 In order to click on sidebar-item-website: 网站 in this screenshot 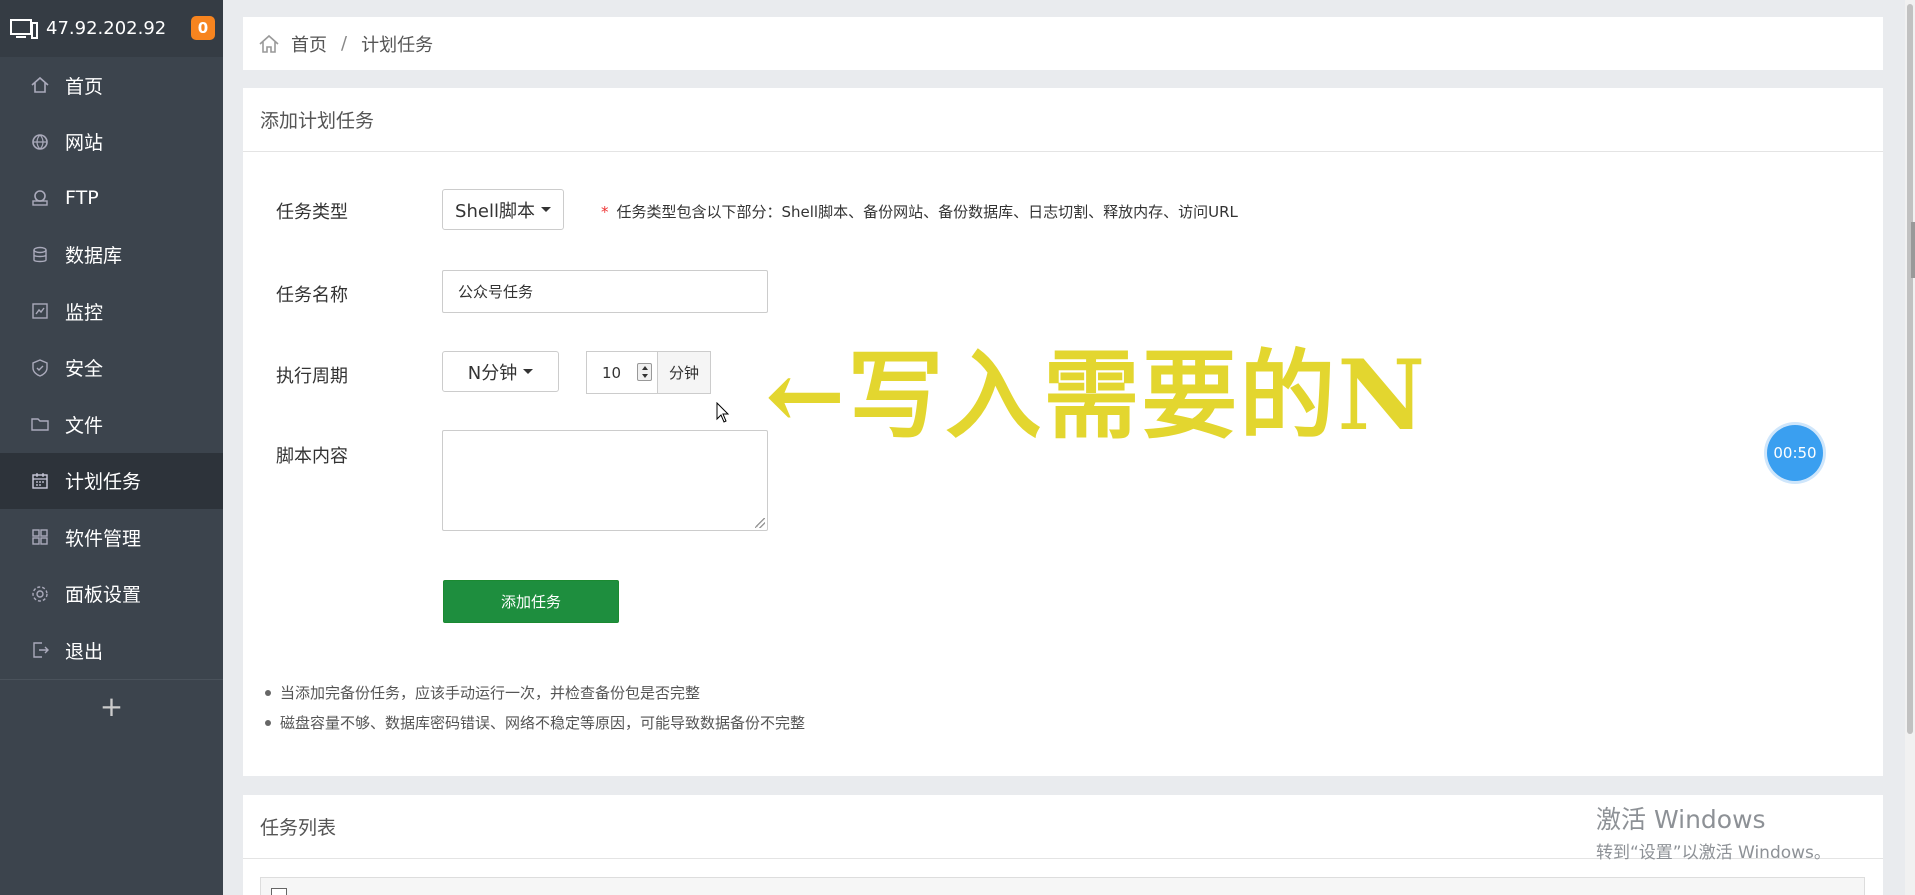, I will do `click(111, 142)`.